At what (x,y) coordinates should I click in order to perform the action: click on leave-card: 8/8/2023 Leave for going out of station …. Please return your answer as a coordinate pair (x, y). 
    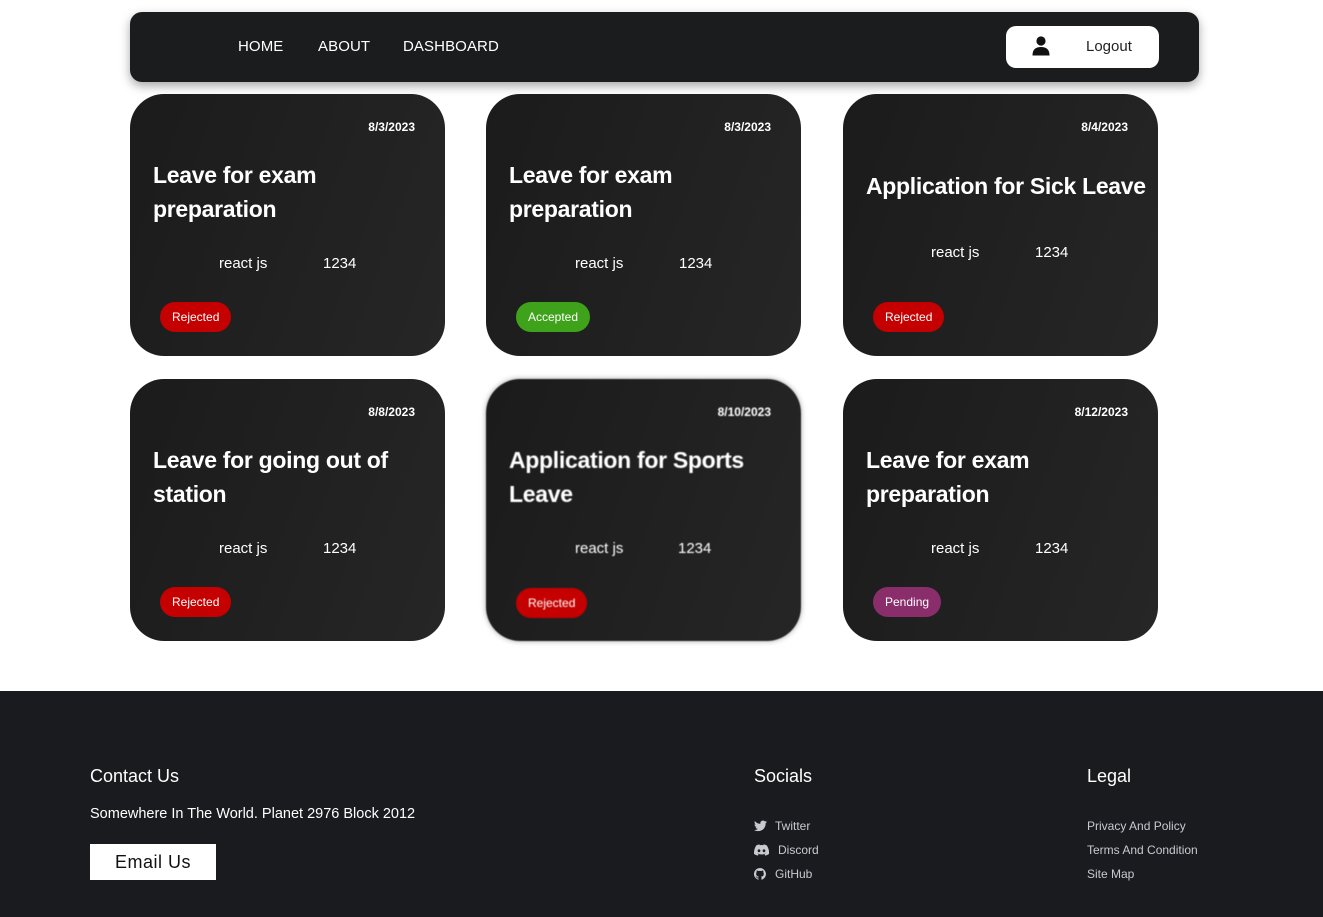
    Looking at the image, I should click on (287, 510).